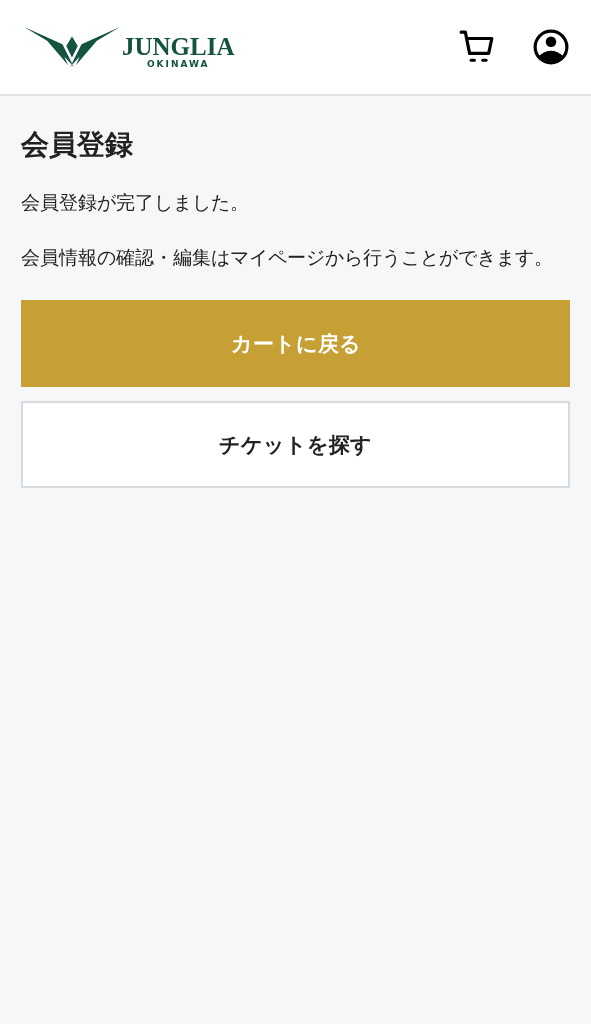 The width and height of the screenshot is (591, 1024). I want to click on logo-name: JUNGLIA, so click(178, 47).